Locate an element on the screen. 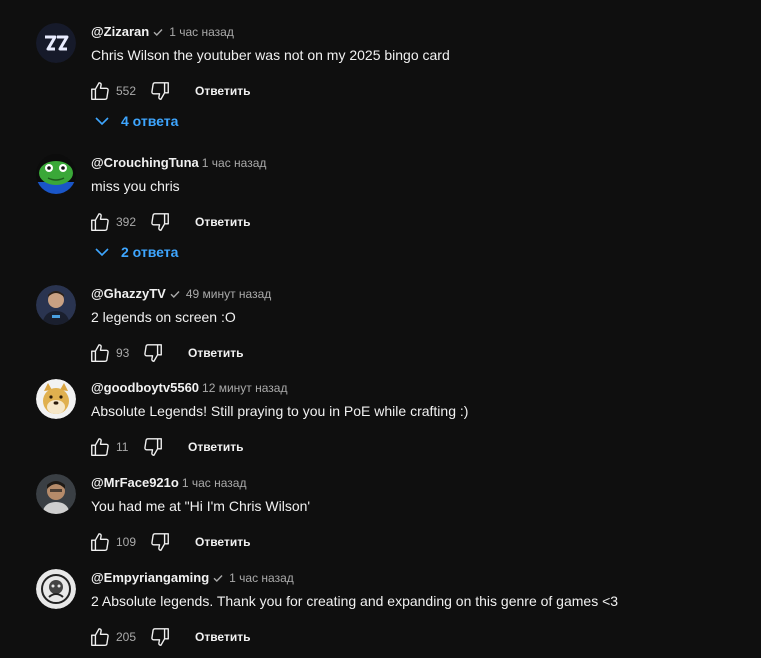 This screenshot has width=761, height=658. comment-actions: 205 Ответить is located at coordinates (411, 637).